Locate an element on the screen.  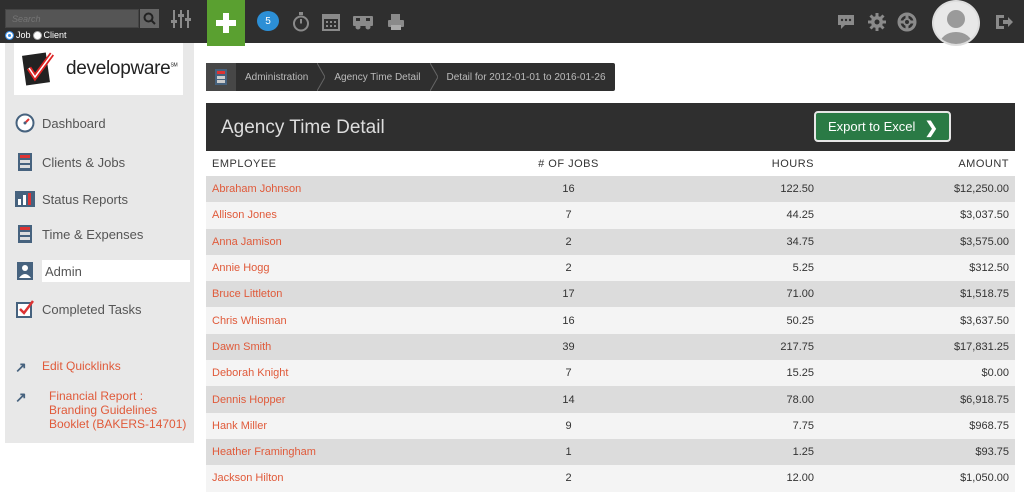
job-count: 39 is located at coordinates (568, 347).